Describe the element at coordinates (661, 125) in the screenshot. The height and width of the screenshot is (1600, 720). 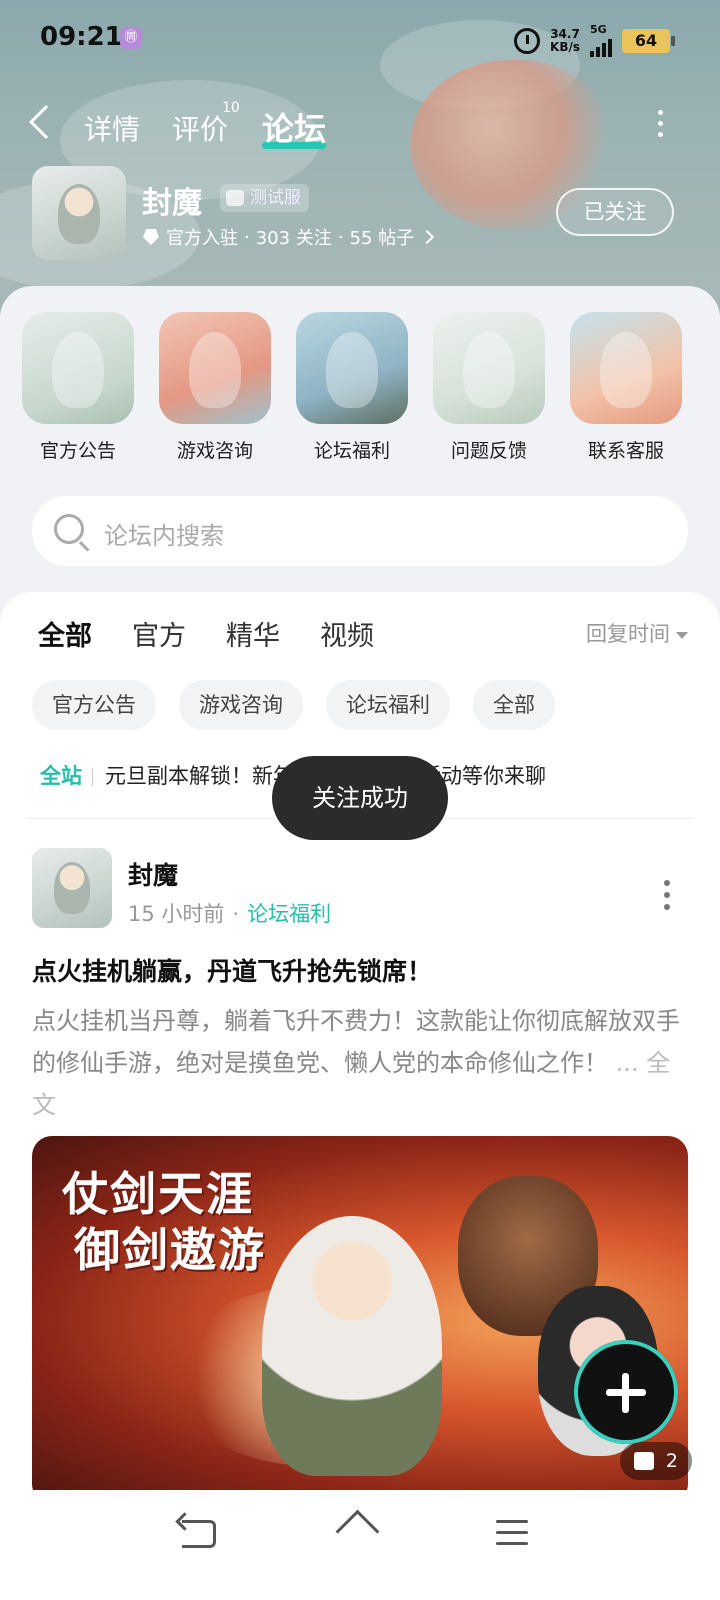
I see `more-options-icon` at that location.